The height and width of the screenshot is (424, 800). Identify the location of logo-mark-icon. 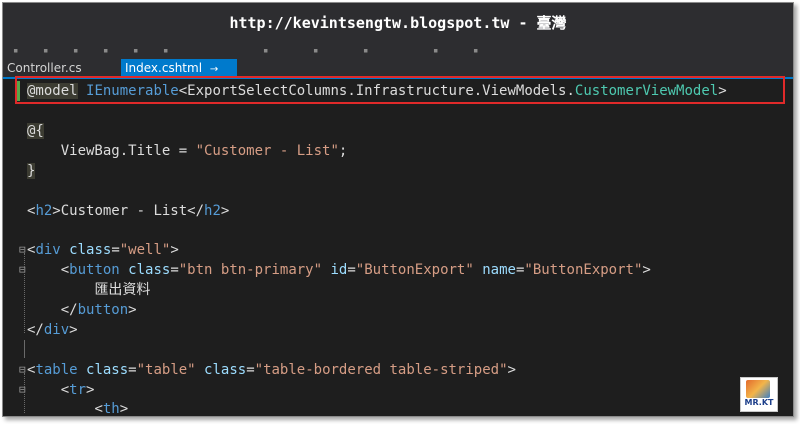
(758, 389).